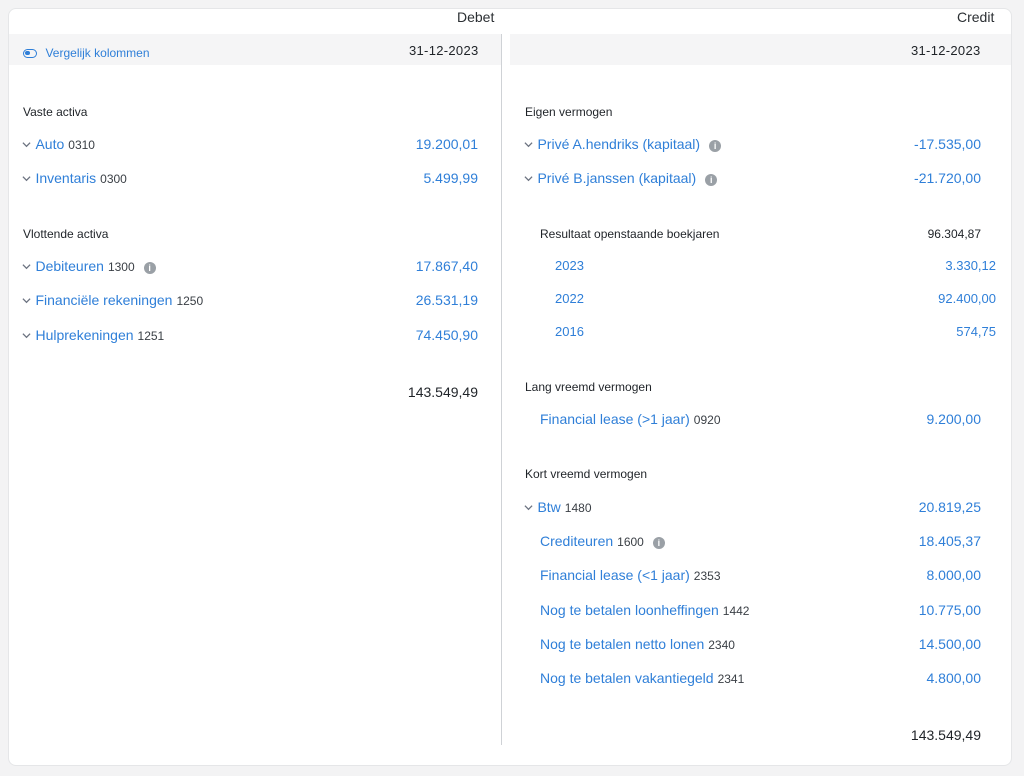  I want to click on account-code: 1480, so click(578, 508).